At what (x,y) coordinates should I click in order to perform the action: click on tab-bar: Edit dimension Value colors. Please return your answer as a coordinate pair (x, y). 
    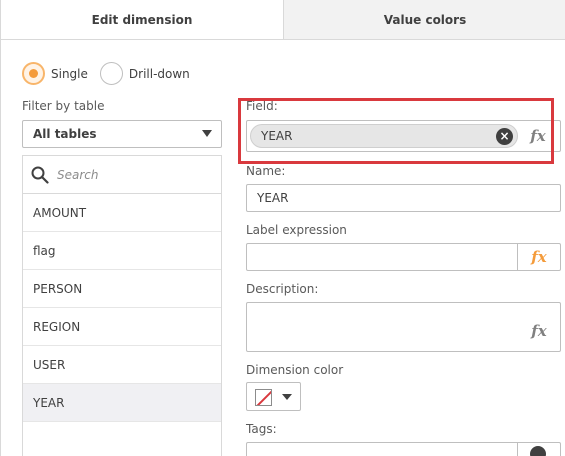
    Looking at the image, I should click on (283, 20).